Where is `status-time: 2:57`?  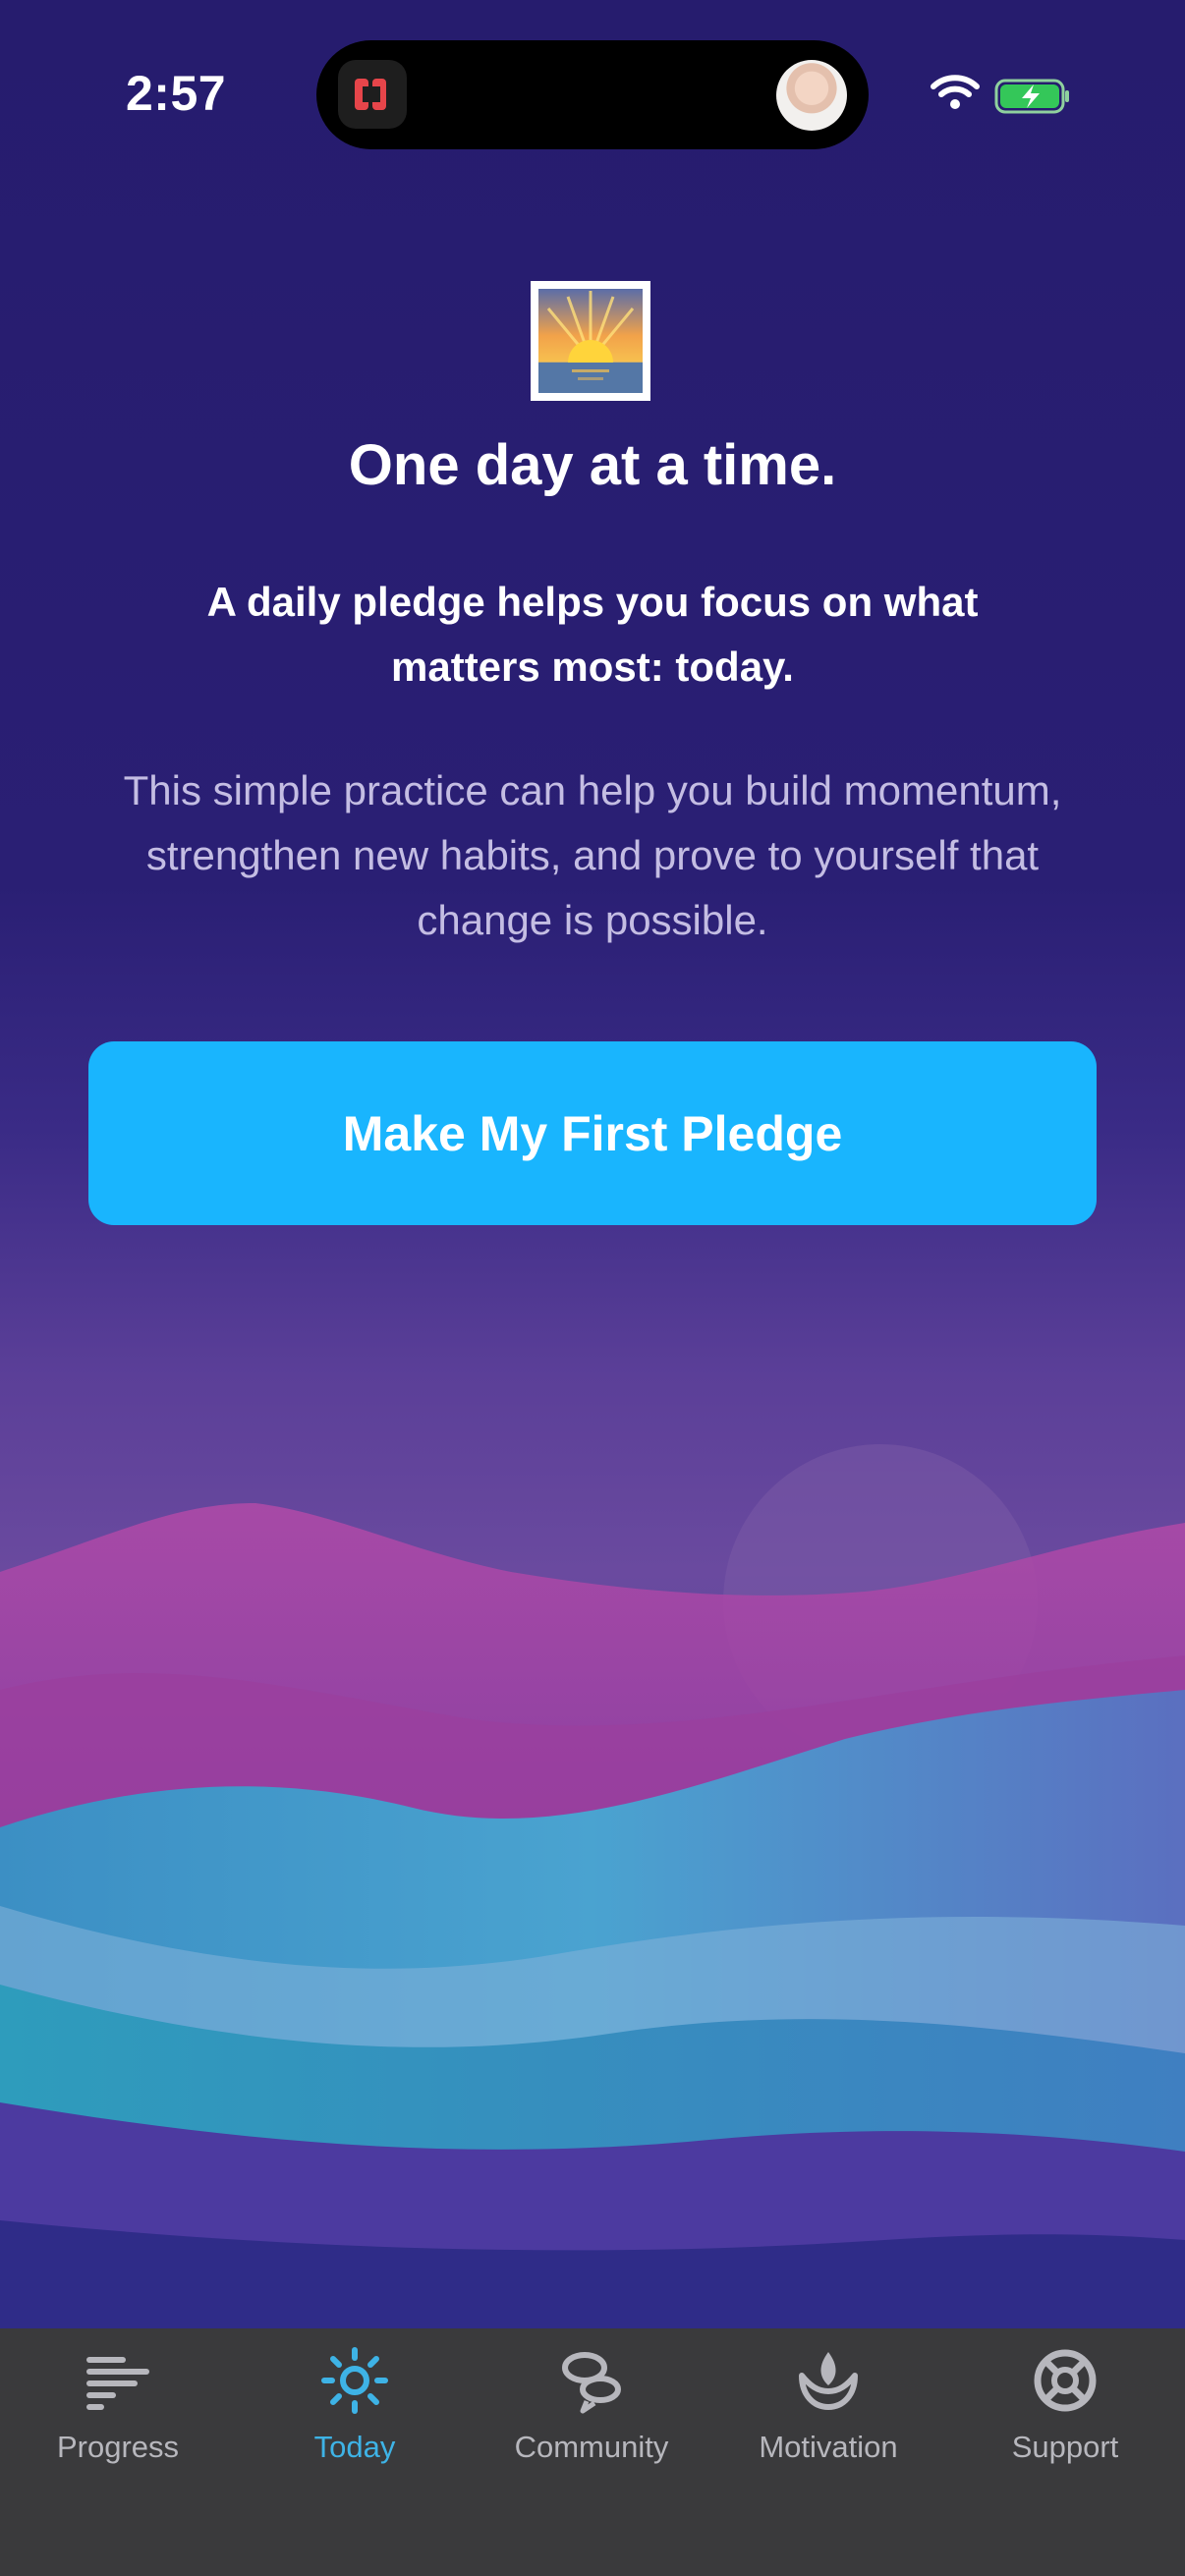
status-time: 2:57 is located at coordinates (177, 93).